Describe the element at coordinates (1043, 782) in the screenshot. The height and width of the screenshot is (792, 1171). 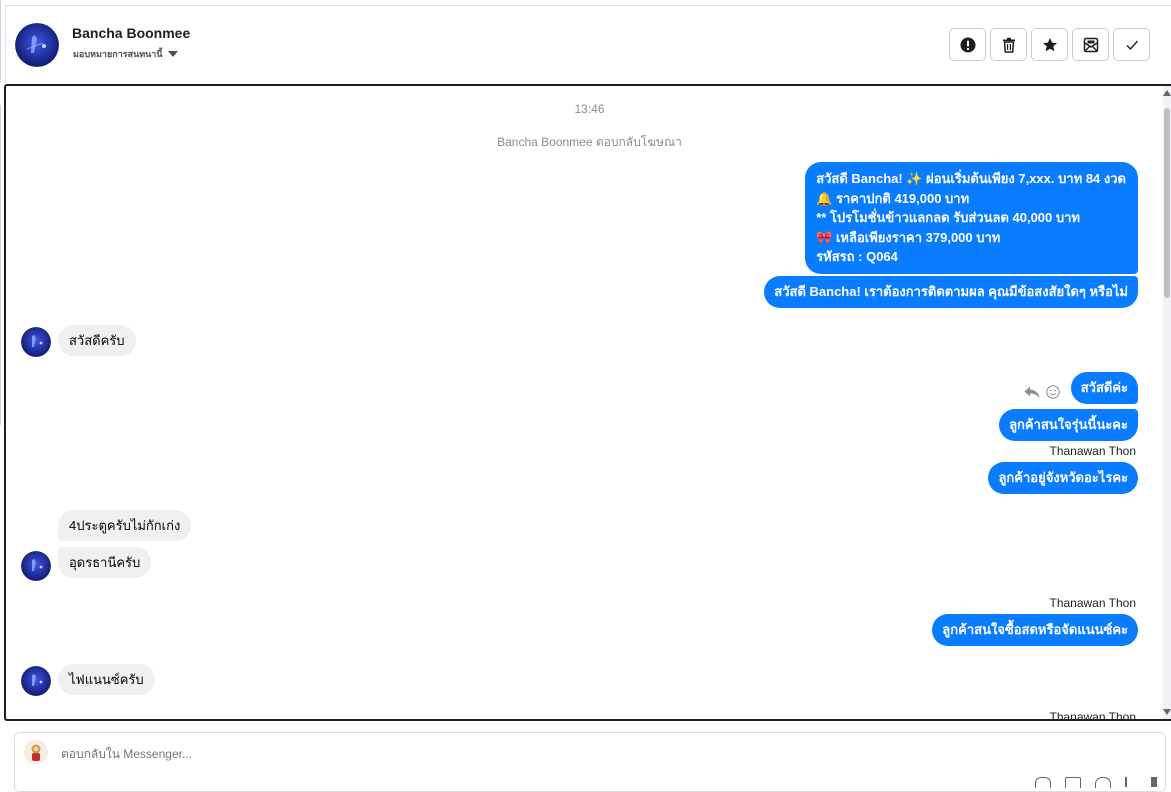
I see `attach-icon` at that location.